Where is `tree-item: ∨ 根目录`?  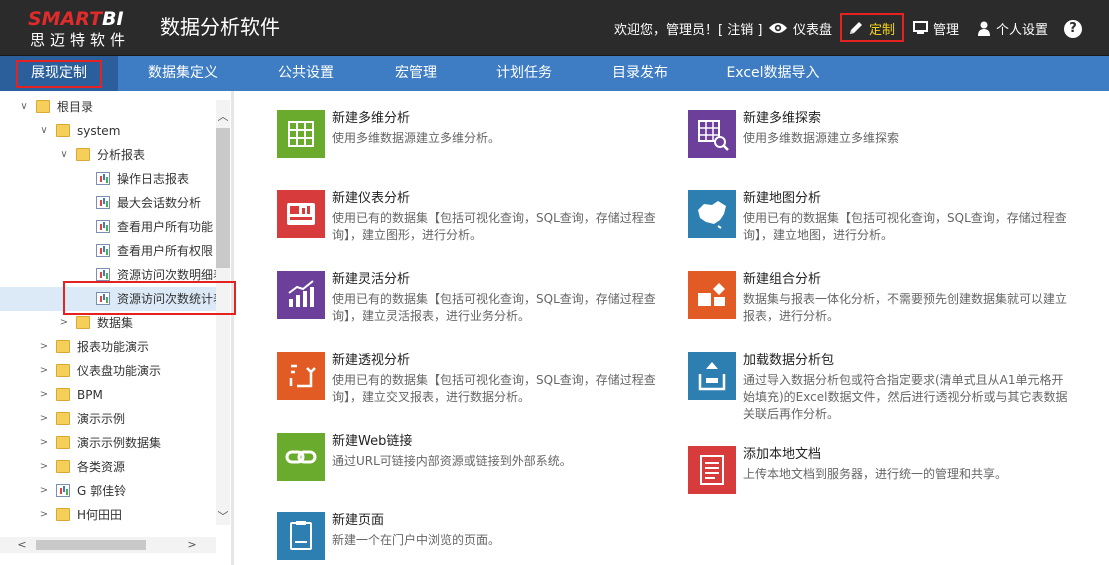
tree-item: ∨ 根目录 is located at coordinates (108, 107).